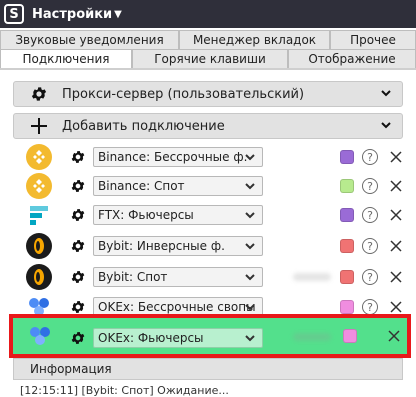  What do you see at coordinates (143, 126) in the screenshot?
I see `add-connection-label: Добавить подключение` at bounding box center [143, 126].